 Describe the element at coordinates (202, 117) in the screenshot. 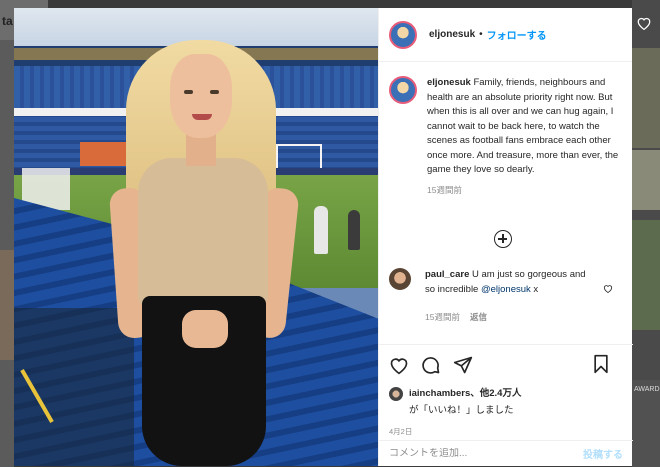

I see `photo-mouth` at that location.